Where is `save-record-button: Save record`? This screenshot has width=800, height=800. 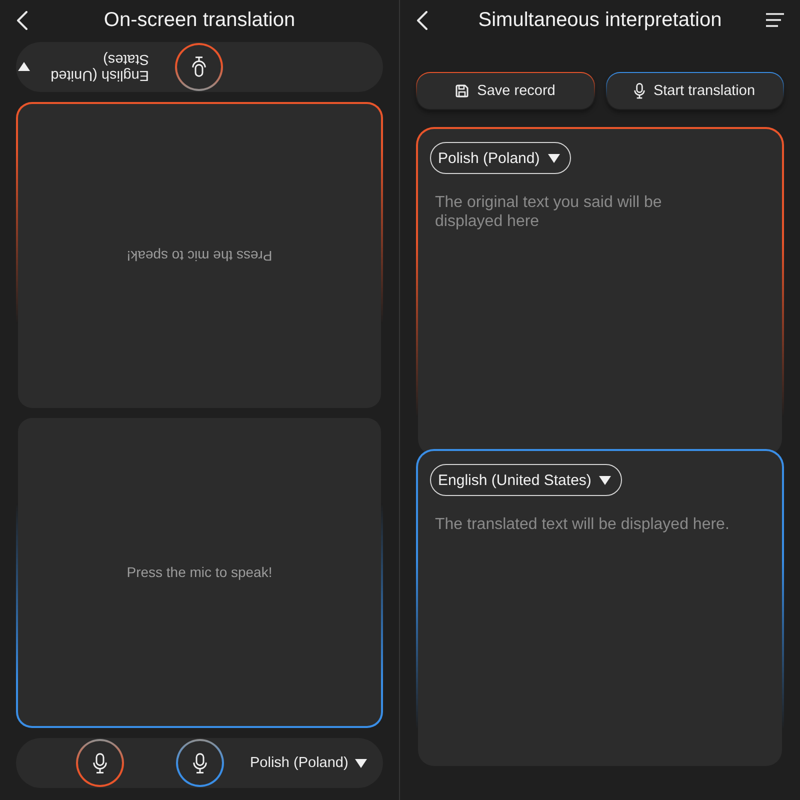 save-record-button: Save record is located at coordinates (505, 91).